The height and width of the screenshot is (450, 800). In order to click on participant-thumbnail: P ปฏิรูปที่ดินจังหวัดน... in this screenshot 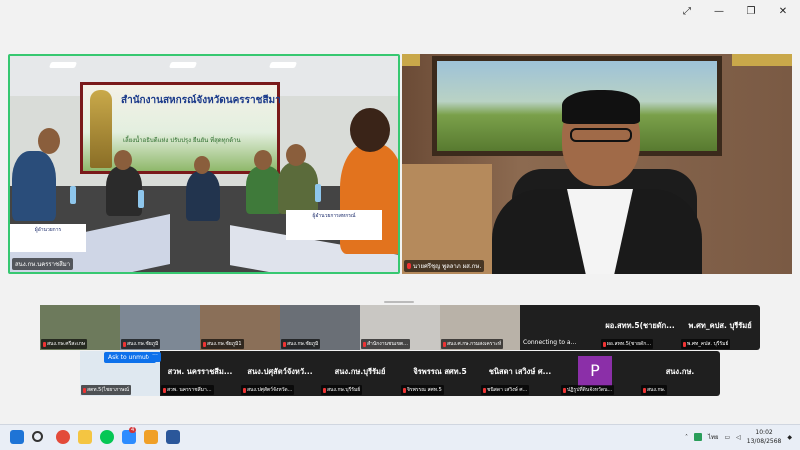, I will do `click(600, 373)`.